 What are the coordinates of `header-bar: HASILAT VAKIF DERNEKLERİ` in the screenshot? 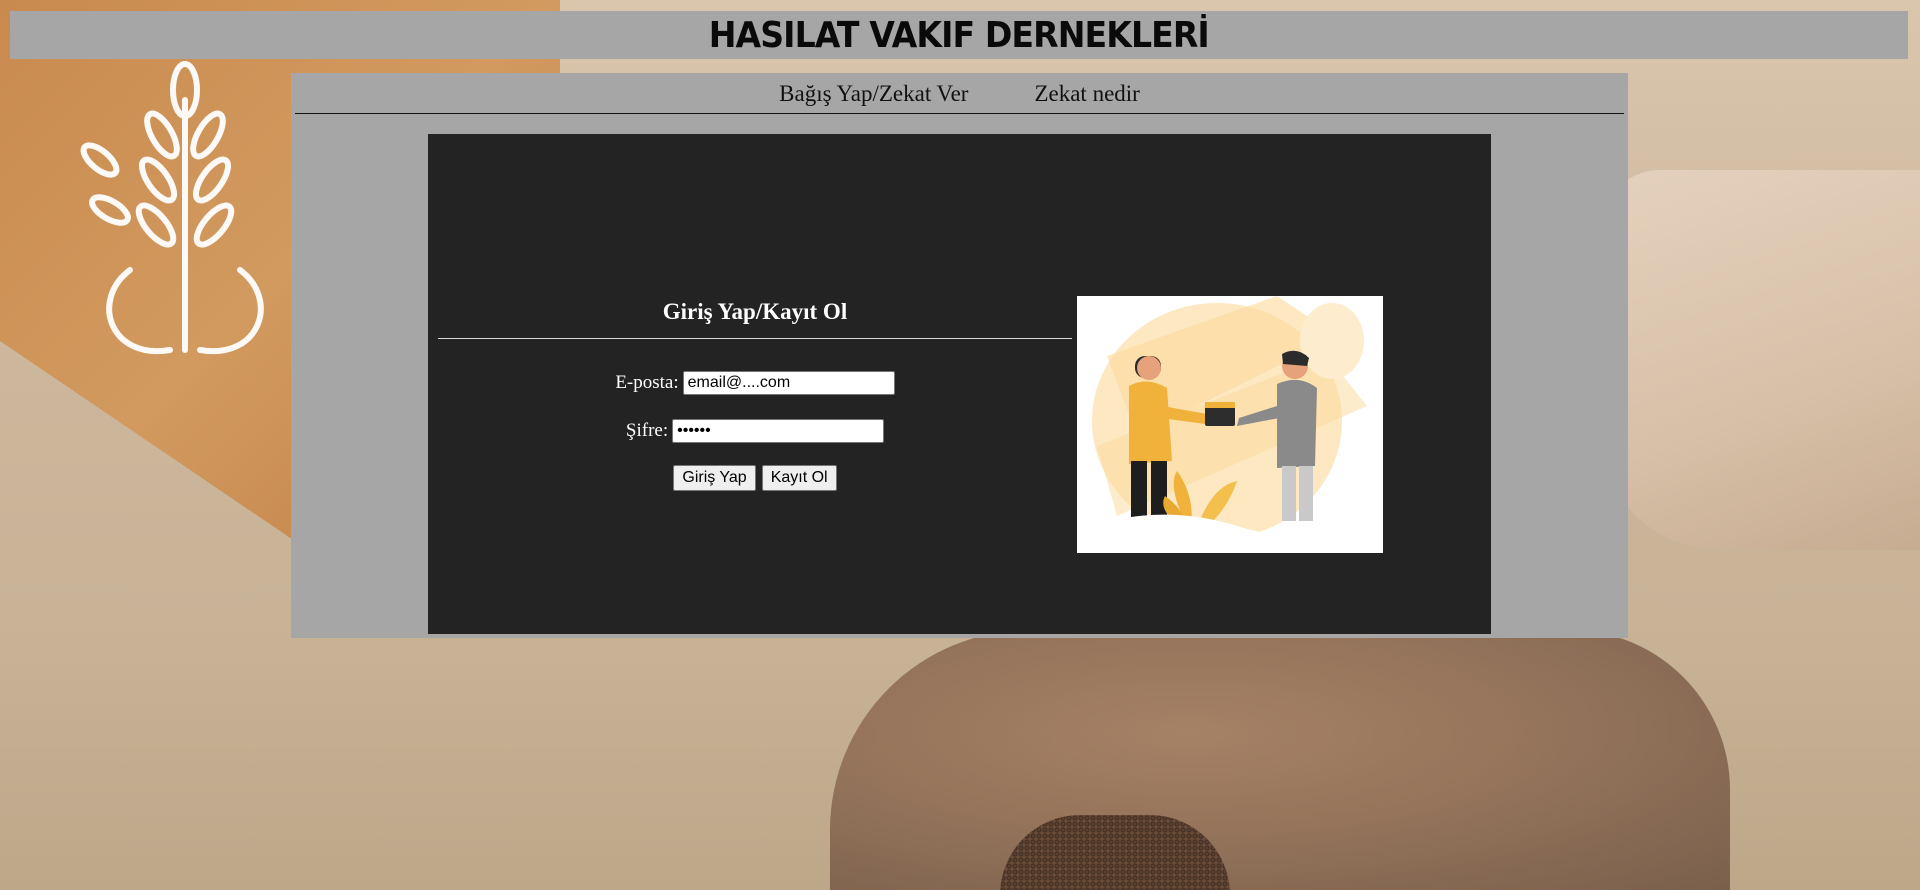 It's located at (959, 35).